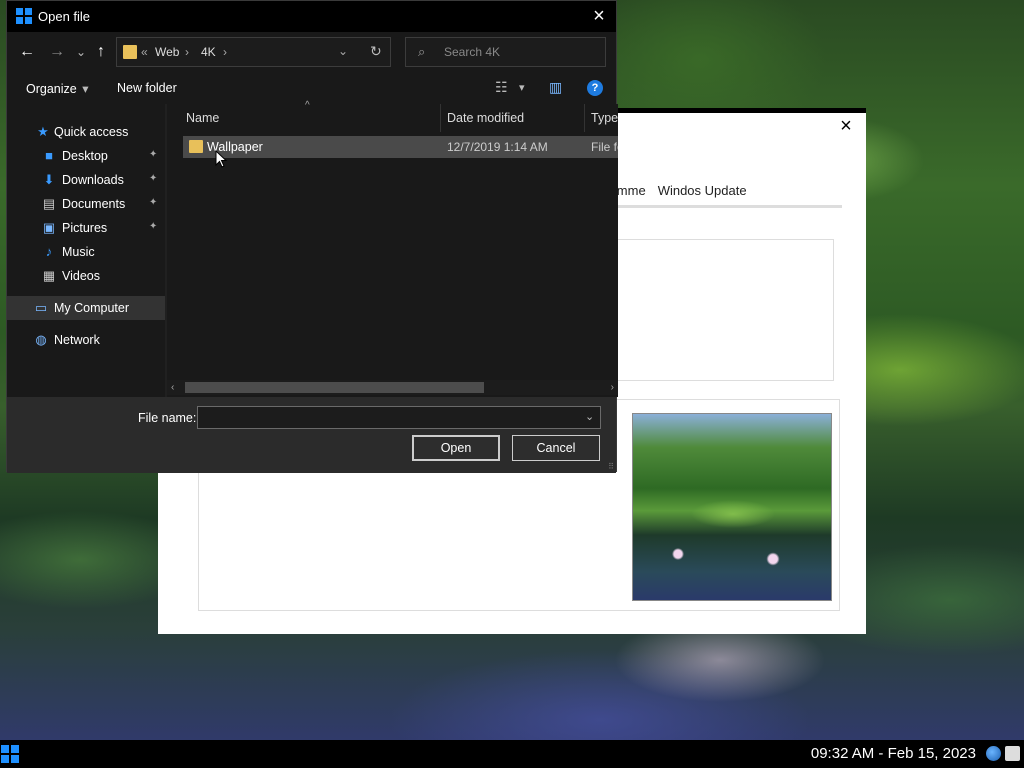 Image resolution: width=1024 pixels, height=768 pixels. Describe the element at coordinates (311, 88) in the screenshot. I see `command-toolbar: Organize ▾ New folder ☷ ▾ ▥ ?` at that location.